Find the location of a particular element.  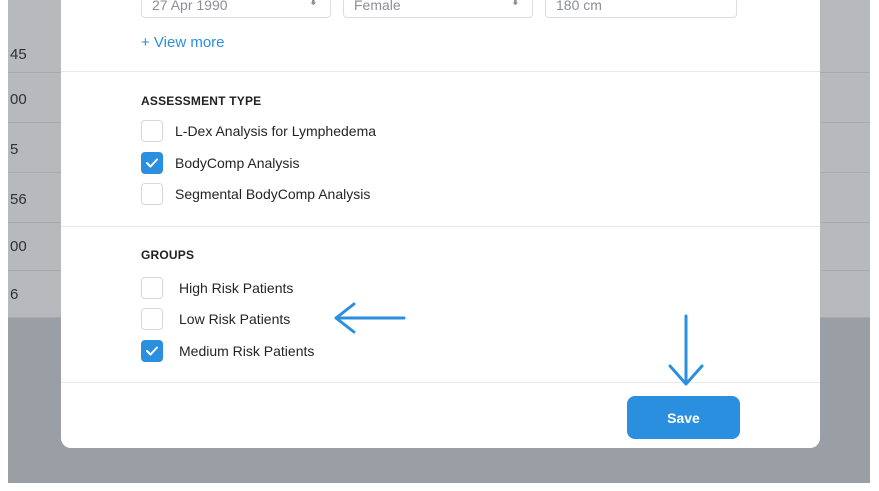

group-option-high-risk: High Risk Patients is located at coordinates (217, 288).